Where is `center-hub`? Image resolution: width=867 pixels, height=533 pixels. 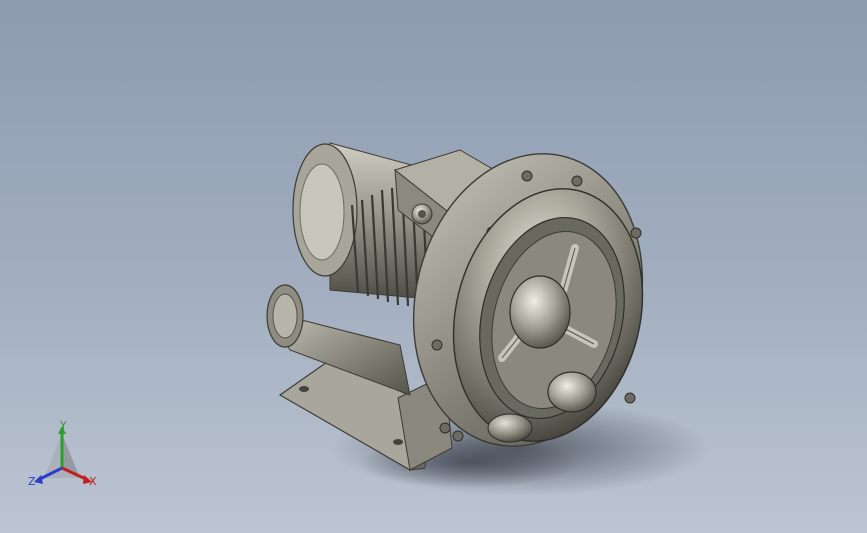 center-hub is located at coordinates (540, 312).